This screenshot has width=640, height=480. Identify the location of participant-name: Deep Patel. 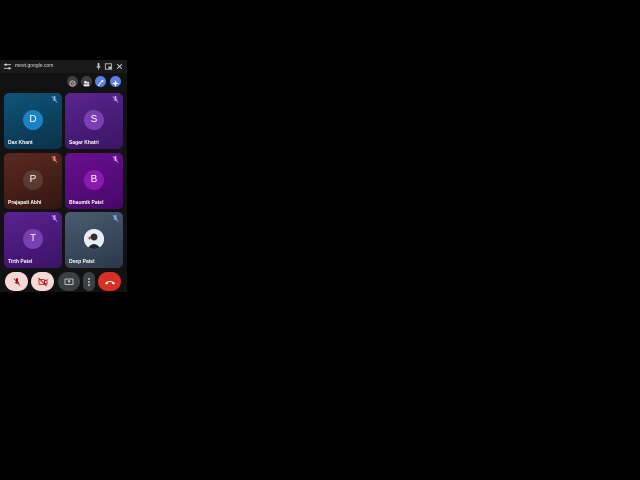
(82, 262).